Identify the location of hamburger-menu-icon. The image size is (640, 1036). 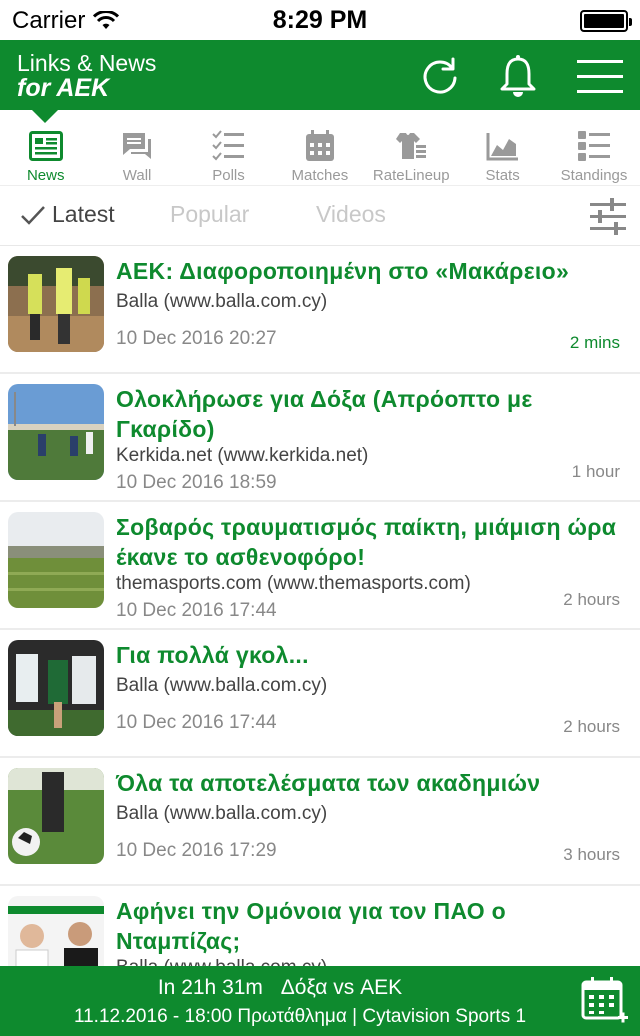
(600, 76).